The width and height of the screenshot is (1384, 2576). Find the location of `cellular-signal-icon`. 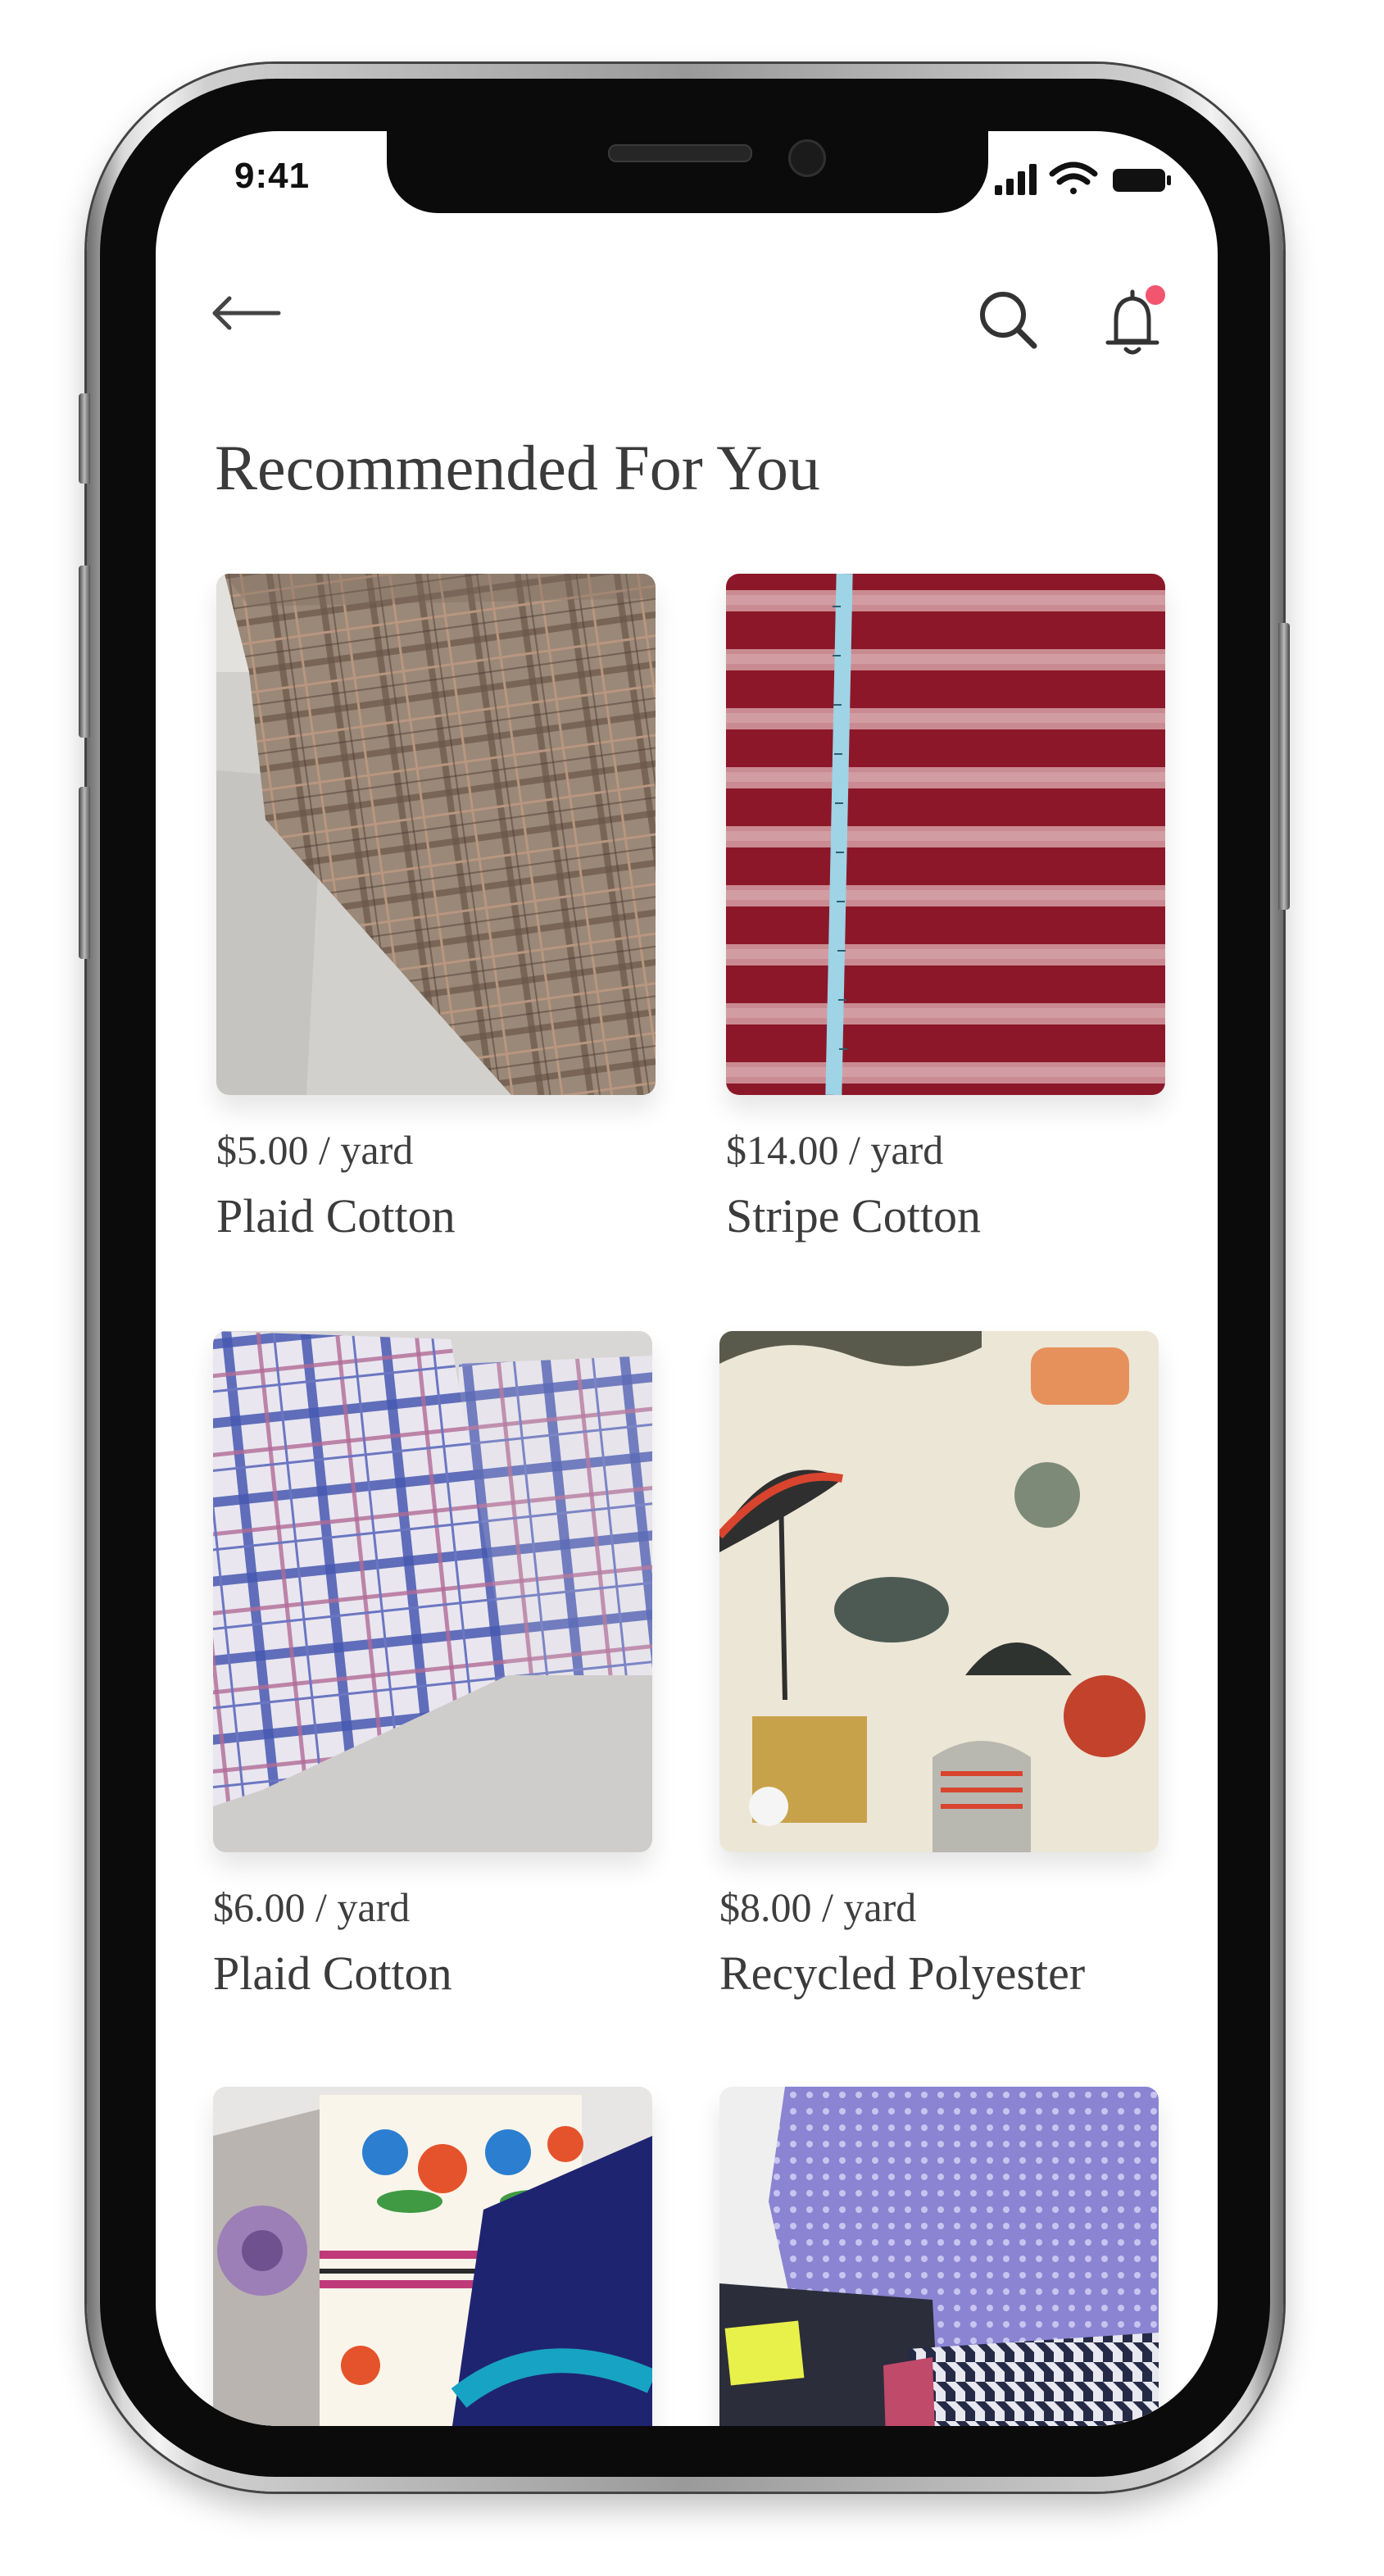

cellular-signal-icon is located at coordinates (1016, 179).